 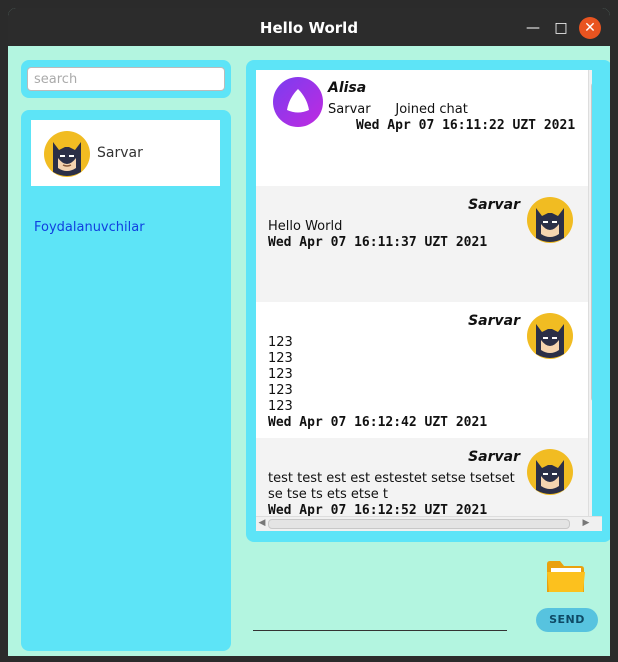 I want to click on message-date: Wed Apr 07 16:12:42 UZT 2021, so click(x=378, y=422).